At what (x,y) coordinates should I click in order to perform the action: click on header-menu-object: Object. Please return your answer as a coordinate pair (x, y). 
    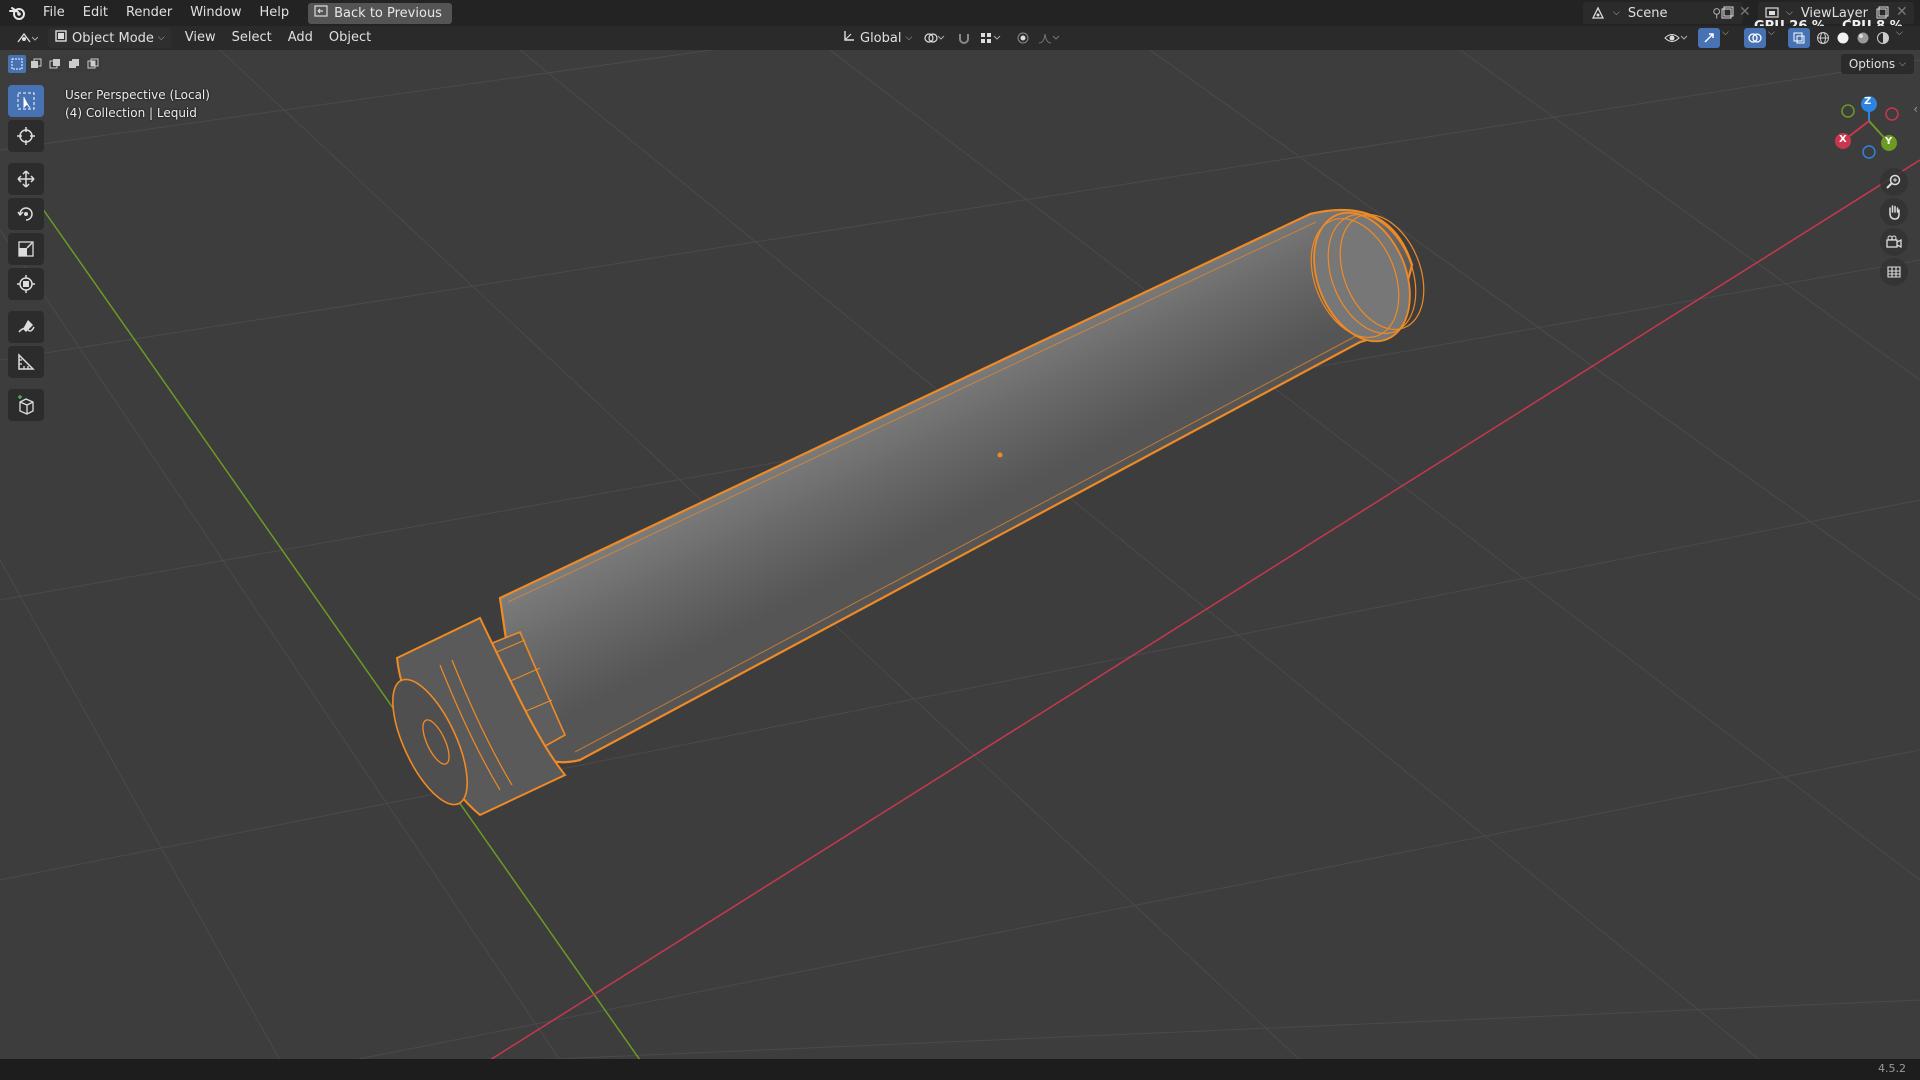
    Looking at the image, I should click on (350, 38).